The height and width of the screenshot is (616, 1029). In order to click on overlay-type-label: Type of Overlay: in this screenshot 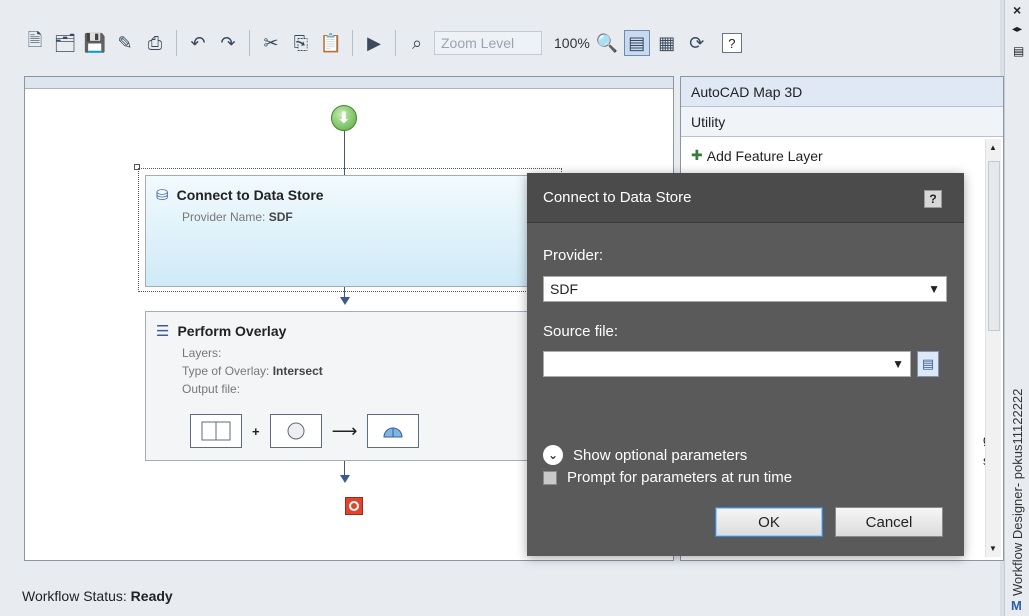, I will do `click(226, 371)`.